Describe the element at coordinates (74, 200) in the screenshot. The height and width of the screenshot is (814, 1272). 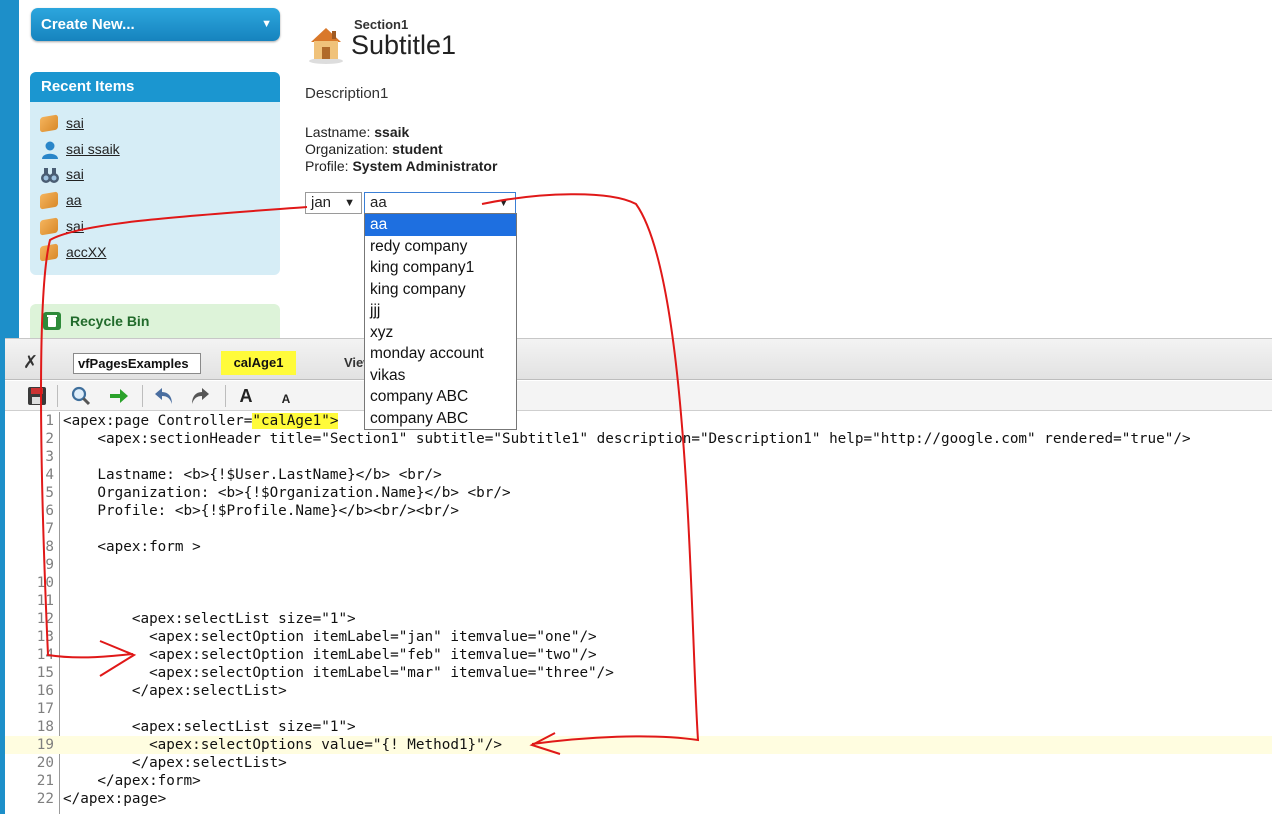
I see `recent-item-link: aa` at that location.